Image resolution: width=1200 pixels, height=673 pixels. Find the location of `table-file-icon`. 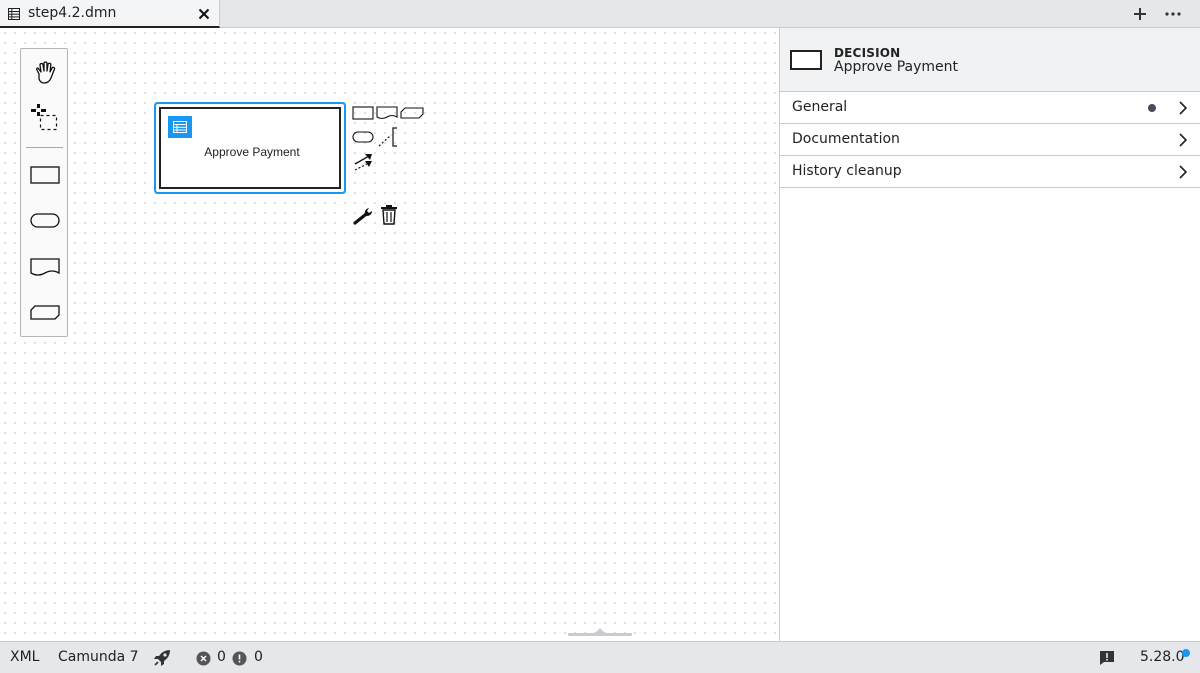

table-file-icon is located at coordinates (14, 14).